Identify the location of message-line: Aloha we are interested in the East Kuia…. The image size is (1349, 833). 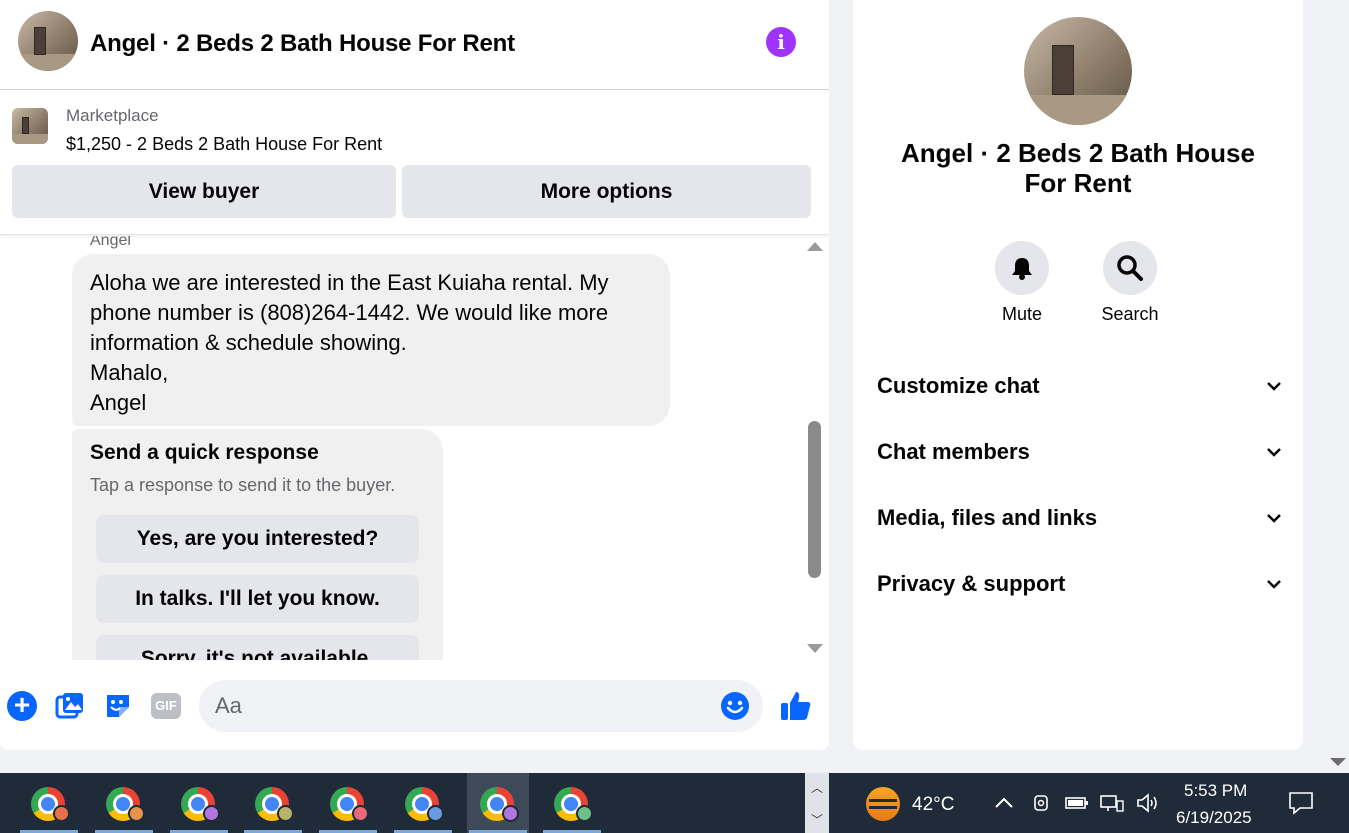
(349, 282).